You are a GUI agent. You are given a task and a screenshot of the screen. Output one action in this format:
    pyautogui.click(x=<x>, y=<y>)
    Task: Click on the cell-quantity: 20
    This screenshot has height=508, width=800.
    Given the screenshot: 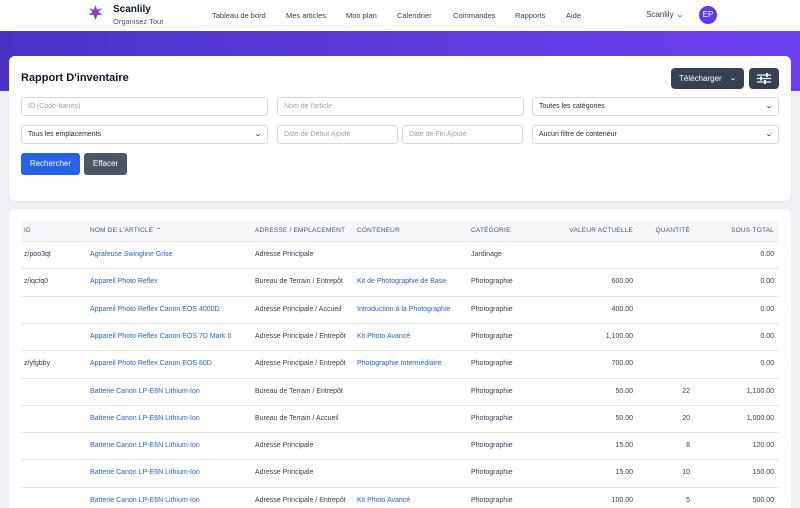 What is the action you would take?
    pyautogui.click(x=686, y=418)
    